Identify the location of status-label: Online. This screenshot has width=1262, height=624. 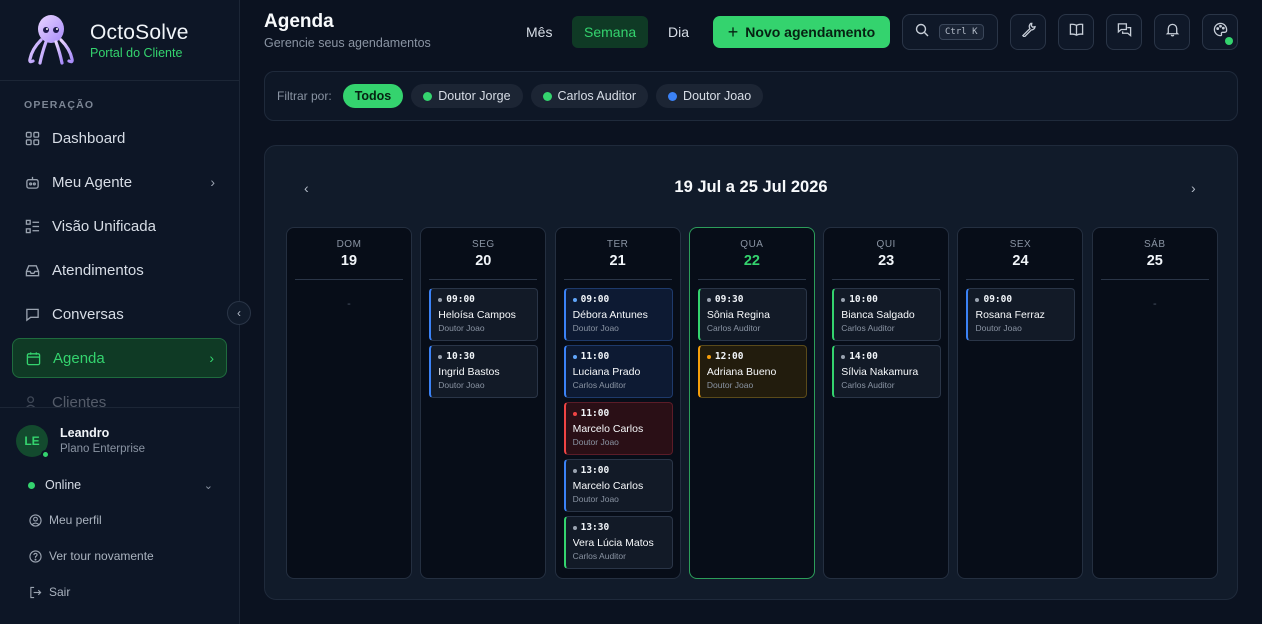
(63, 485).